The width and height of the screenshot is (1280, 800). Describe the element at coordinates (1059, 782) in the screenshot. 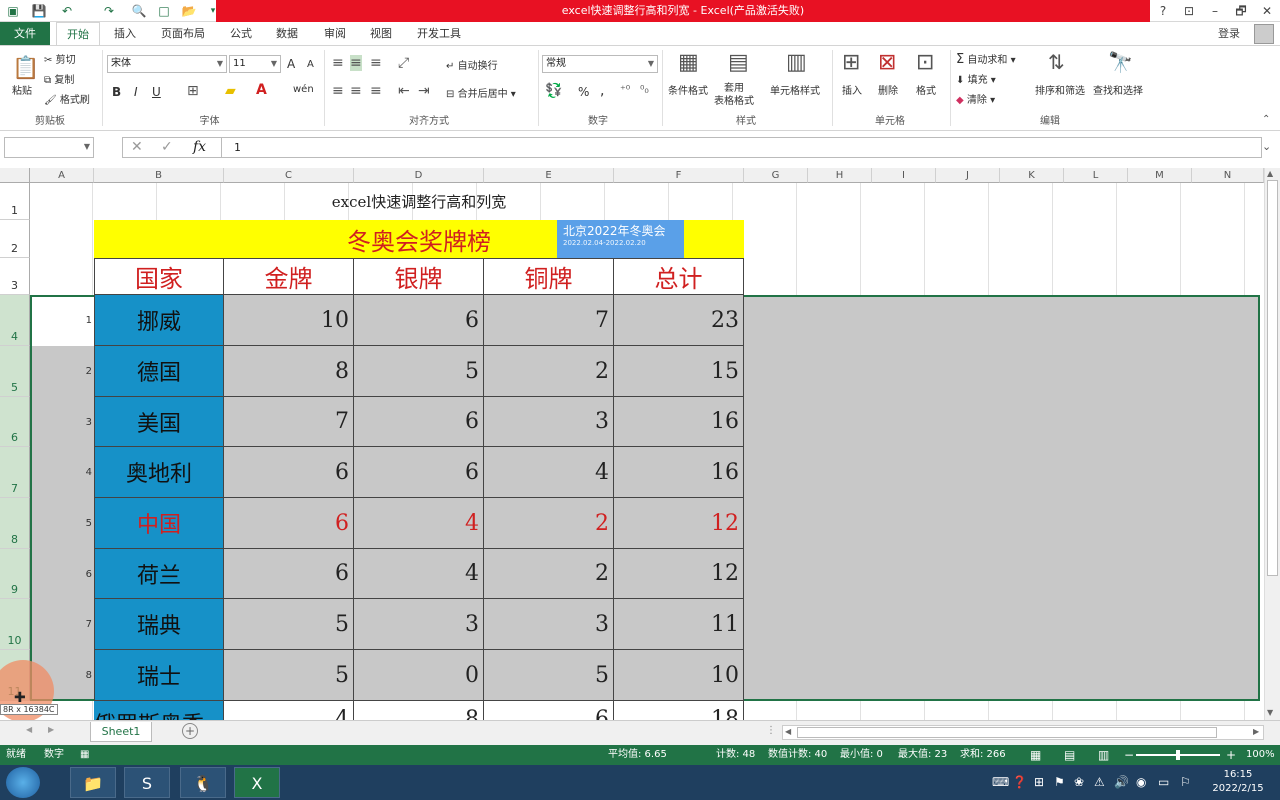

I see `windows-flag-icon: ⚑` at that location.